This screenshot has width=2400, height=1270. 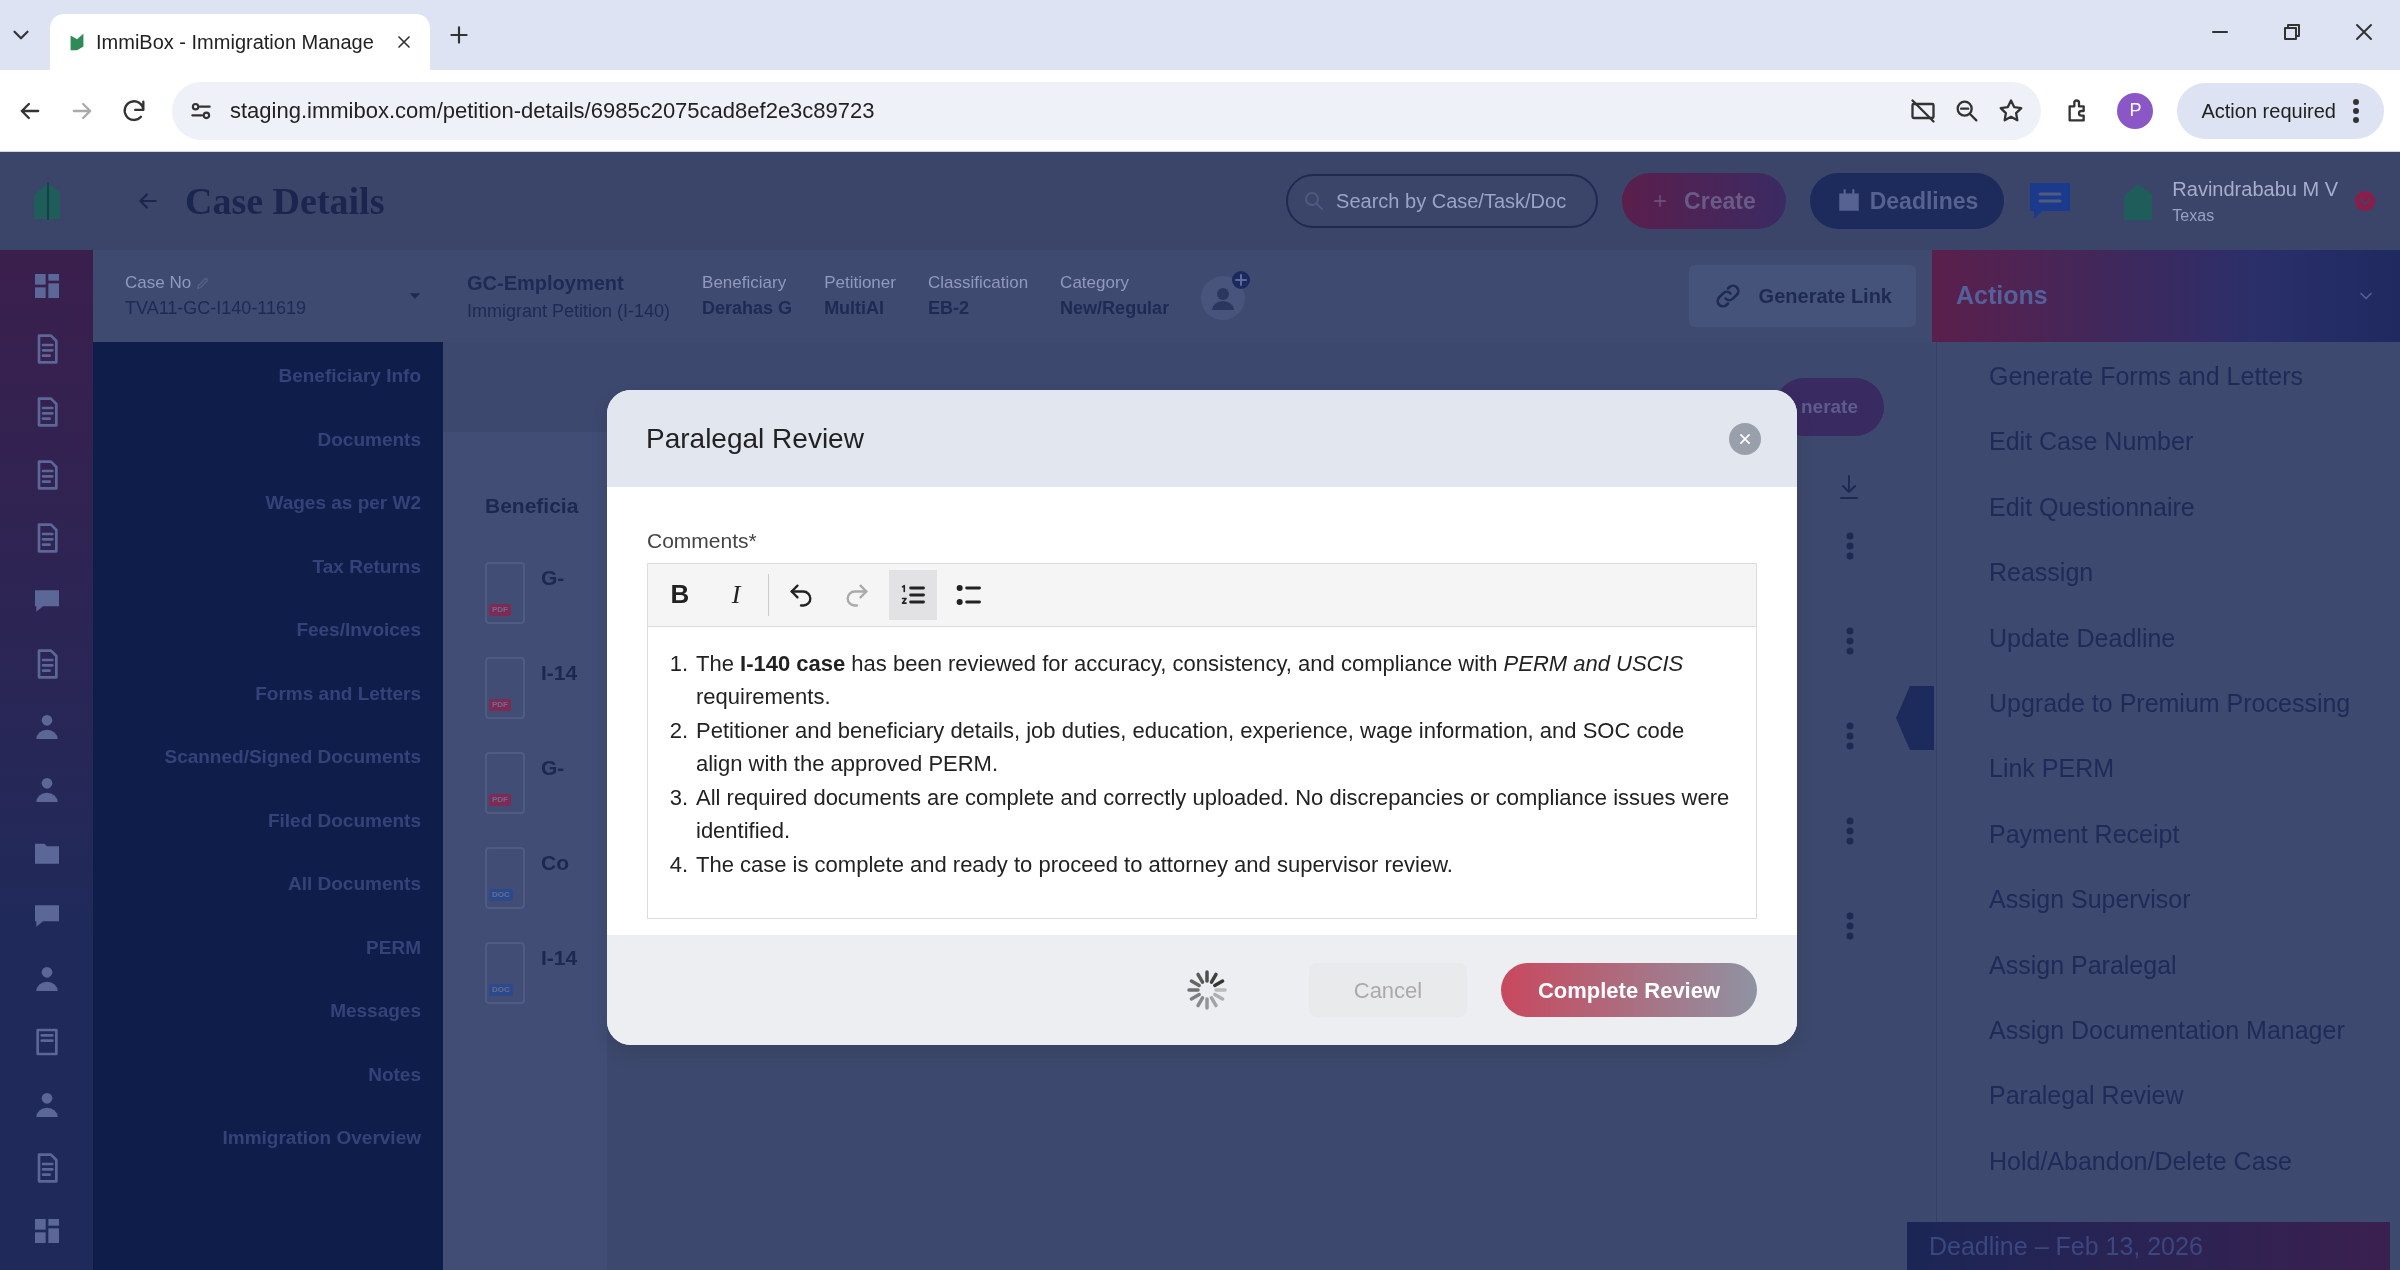 I want to click on create-button: Create, so click(x=1704, y=201).